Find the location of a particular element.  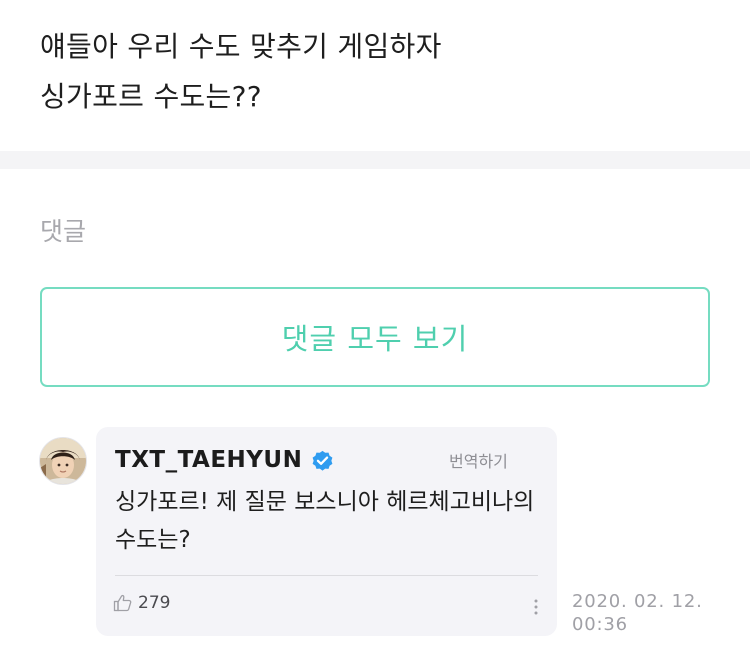

thumbs-up-icon is located at coordinates (123, 603).